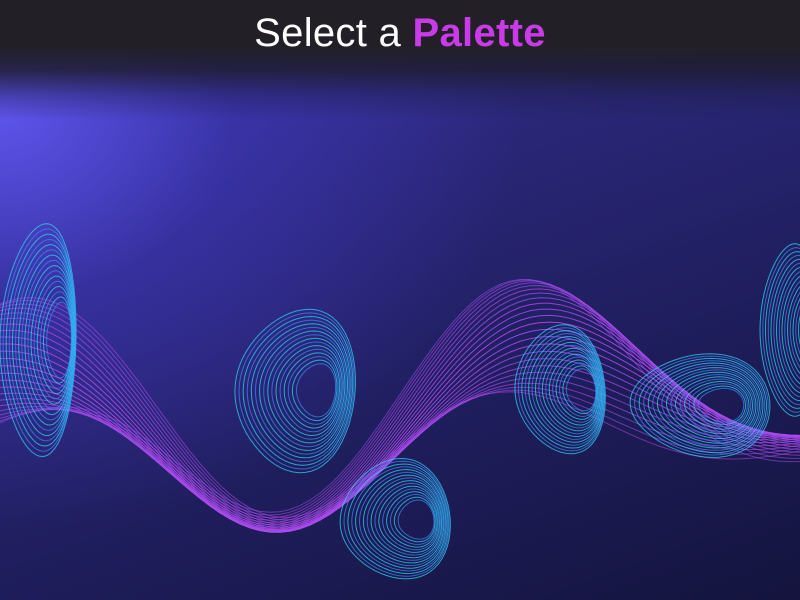 This screenshot has width=800, height=600. Describe the element at coordinates (479, 33) in the screenshot. I see `title-highlight: Palette` at that location.